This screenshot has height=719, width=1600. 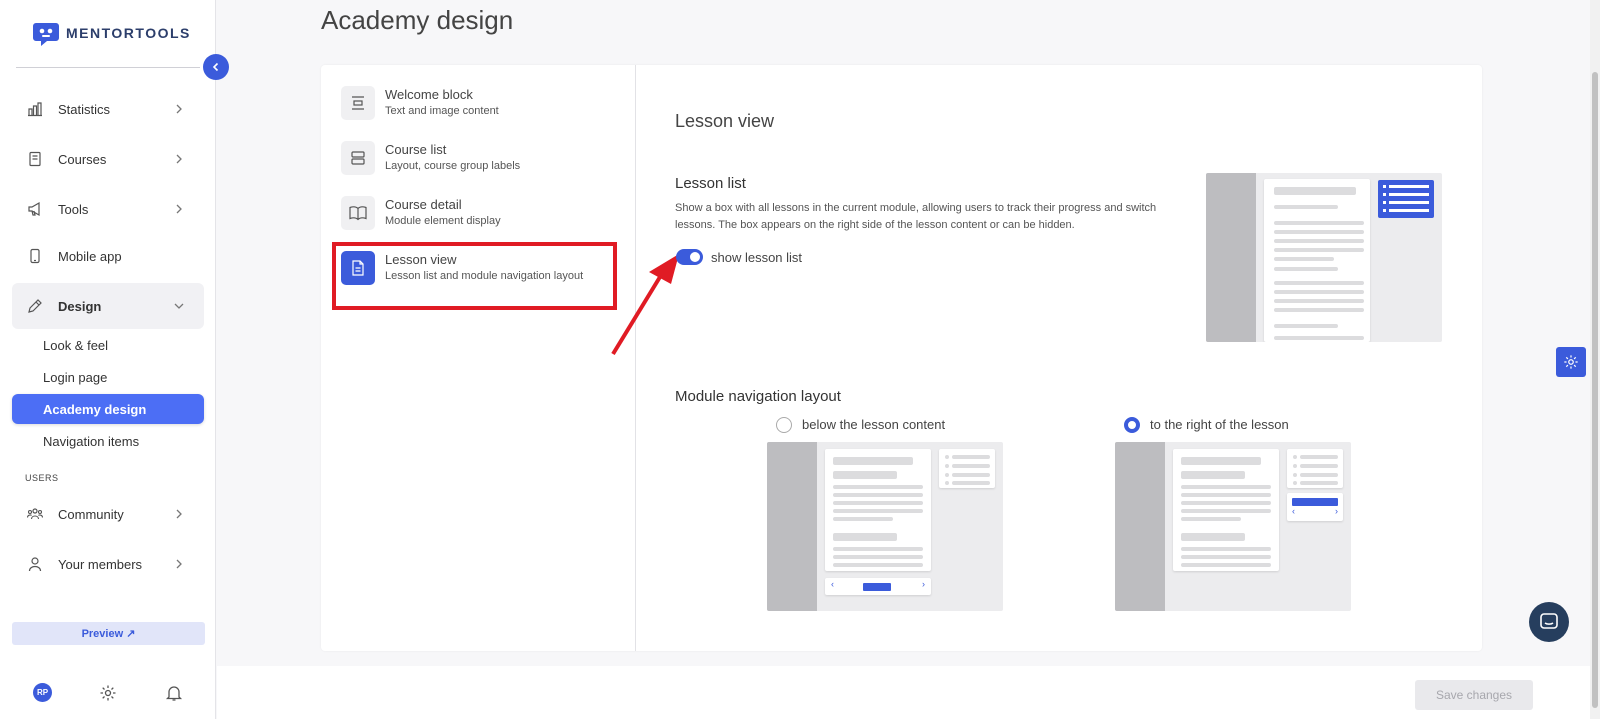 I want to click on lesson-list-illustration, so click(x=1324, y=257).